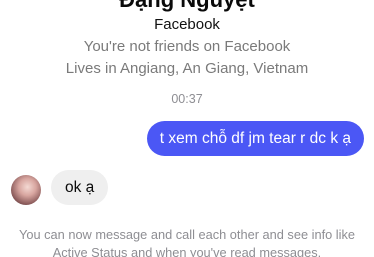 This screenshot has width=374, height=257. Describe the element at coordinates (187, 24) in the screenshot. I see `contact-source: Facebook` at that location.